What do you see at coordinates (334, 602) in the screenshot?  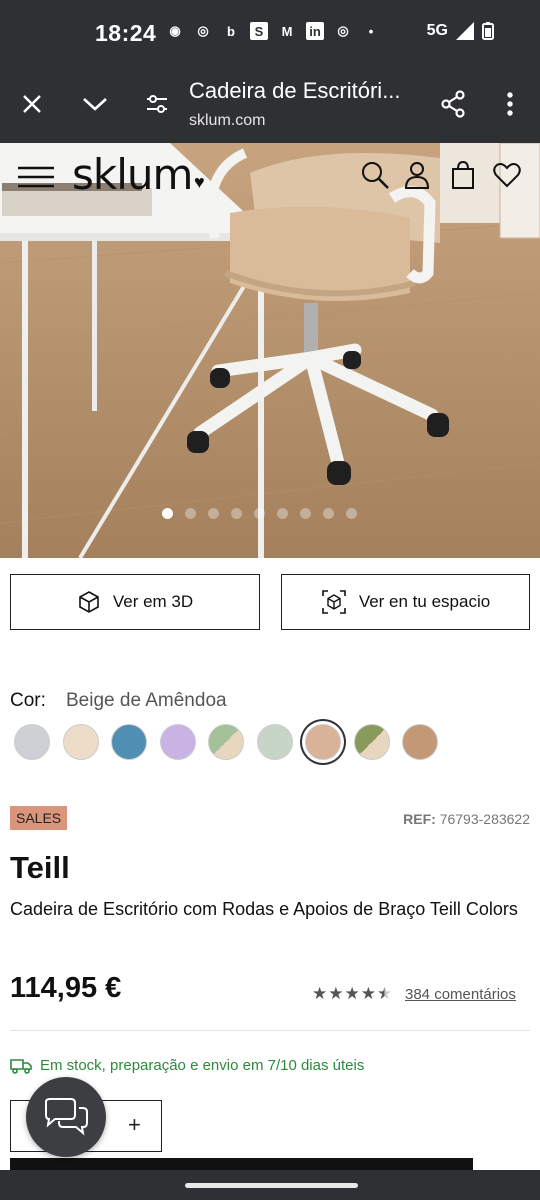 I see `ar-icon` at bounding box center [334, 602].